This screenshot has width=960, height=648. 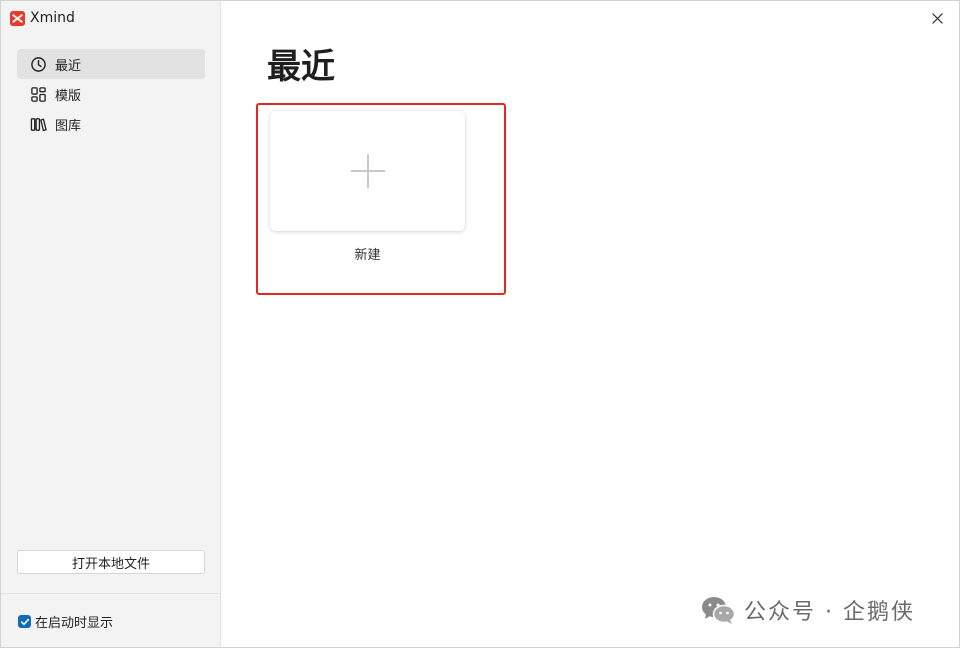 I want to click on close-icon, so click(x=937, y=18).